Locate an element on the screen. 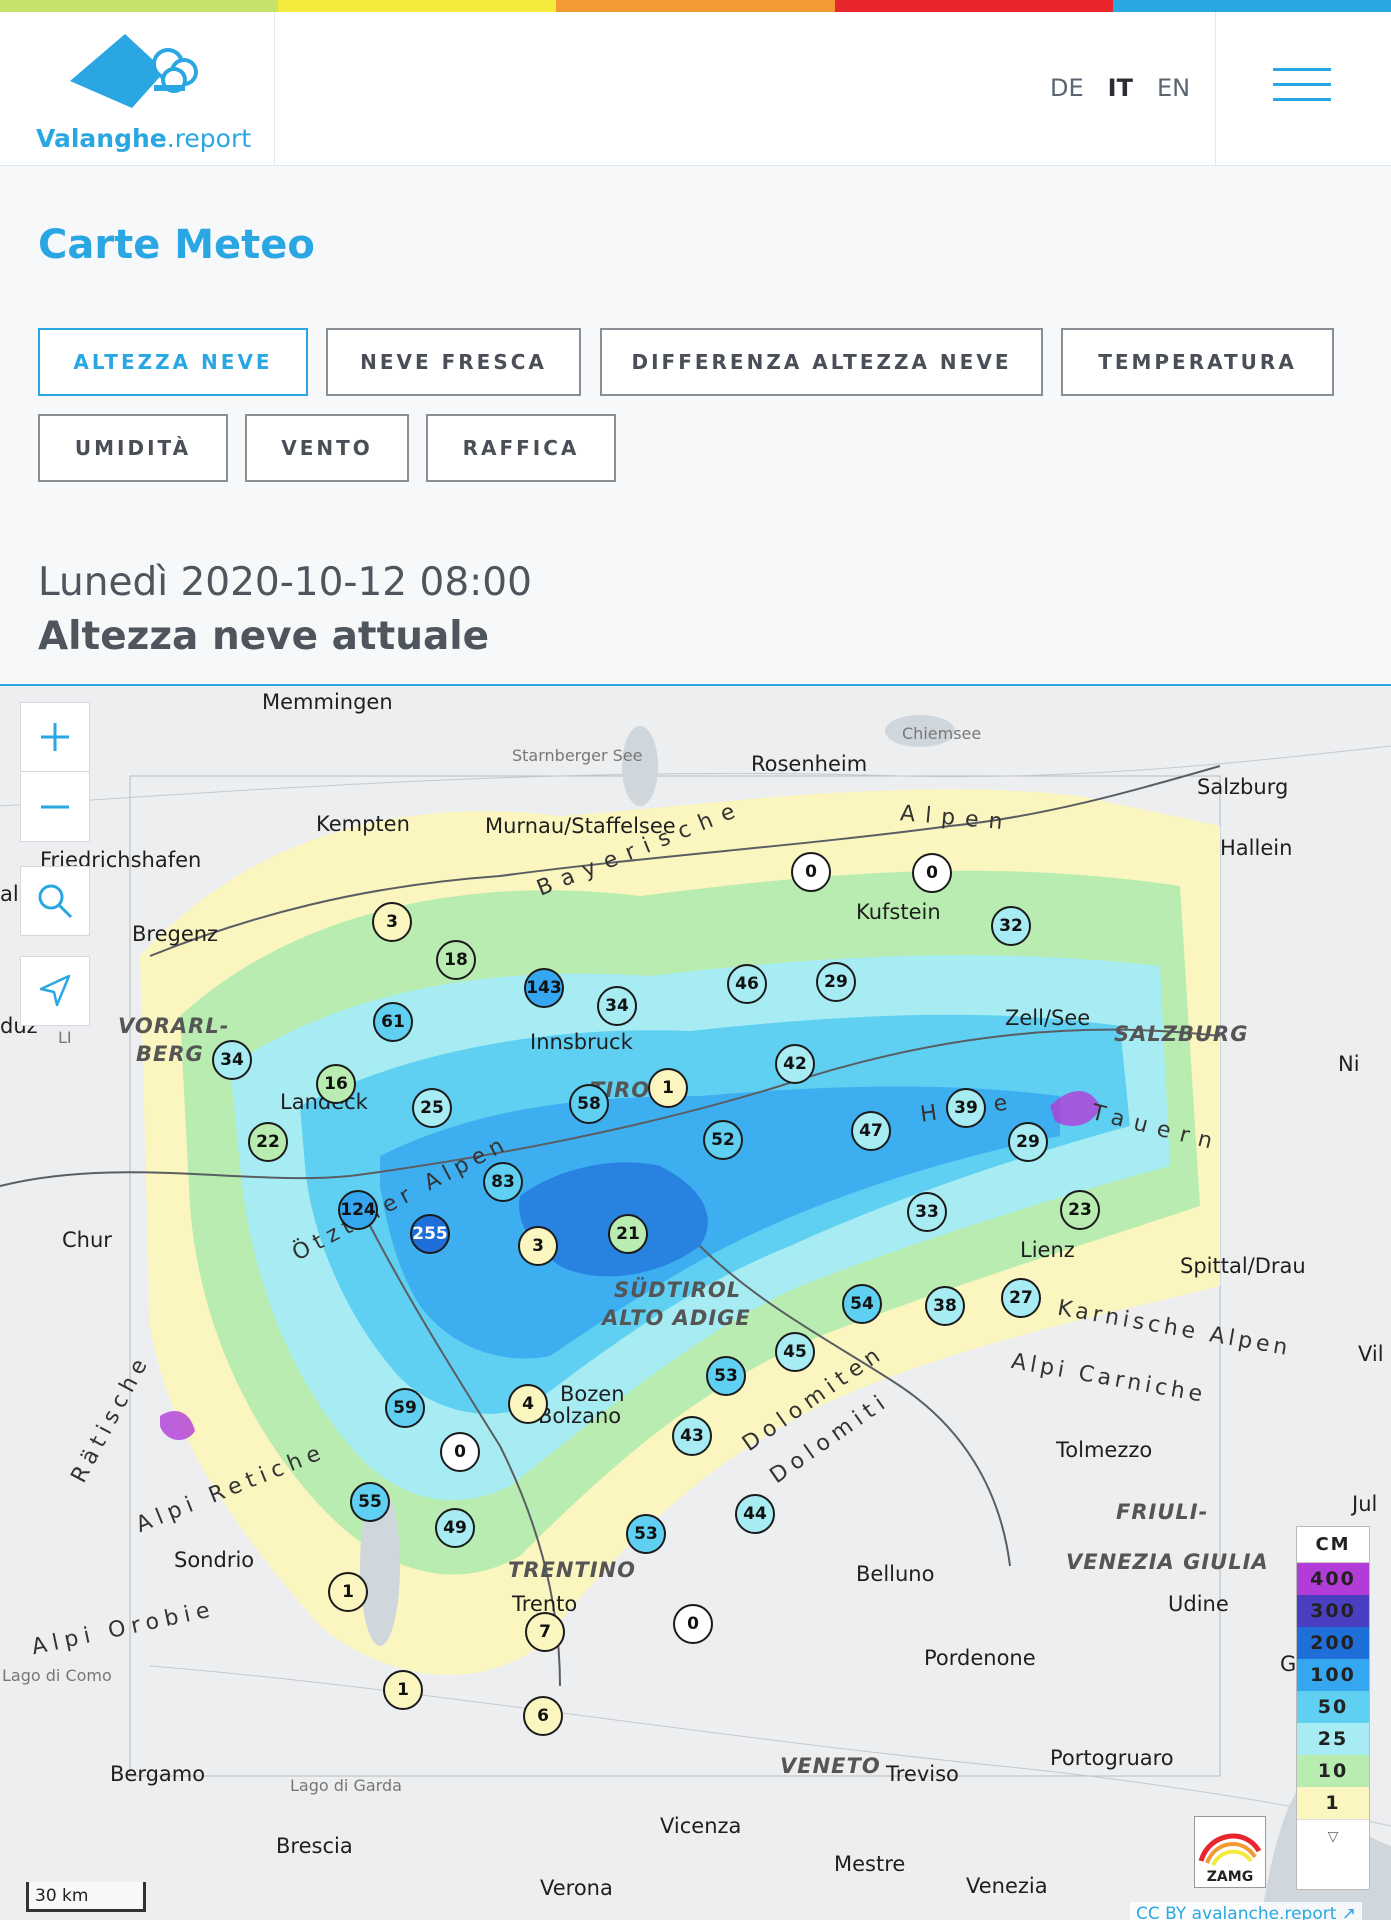  region-label: SÜDTIROL is located at coordinates (678, 1290).